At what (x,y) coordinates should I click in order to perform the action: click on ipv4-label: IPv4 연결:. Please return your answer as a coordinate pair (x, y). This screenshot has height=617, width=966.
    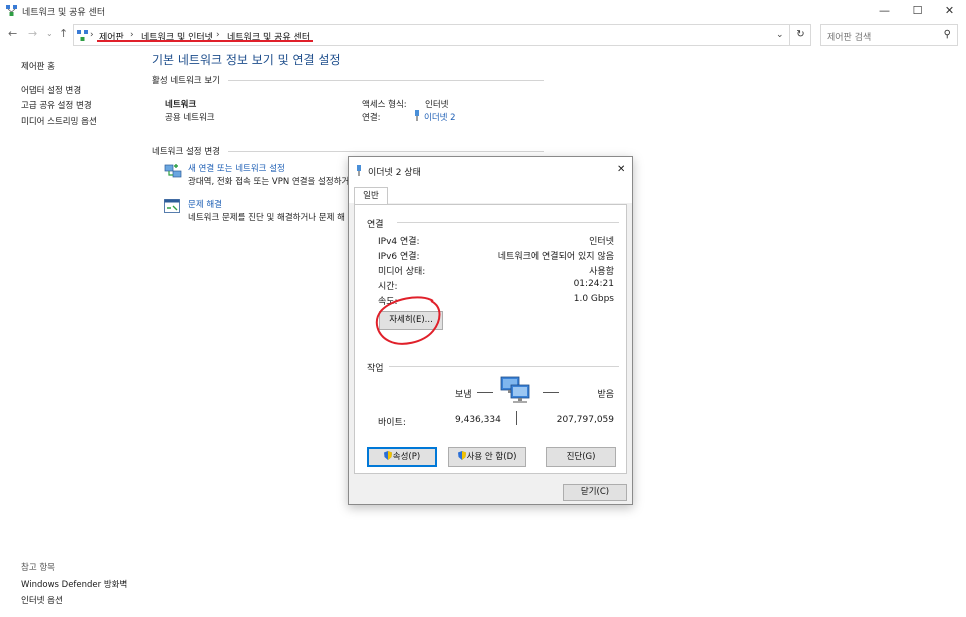
    Looking at the image, I should click on (399, 242).